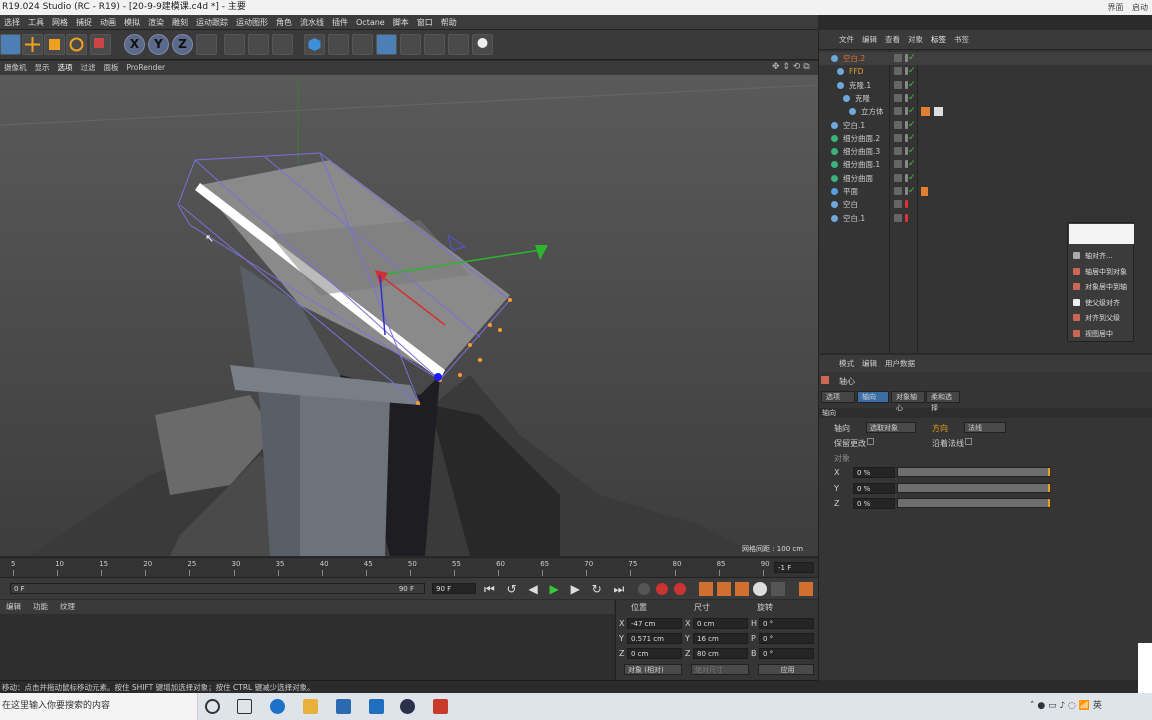 The image size is (1152, 720). Describe the element at coordinates (1101, 287) in the screenshot. I see `axis-align-menu-item: 对象居中到轴` at that location.